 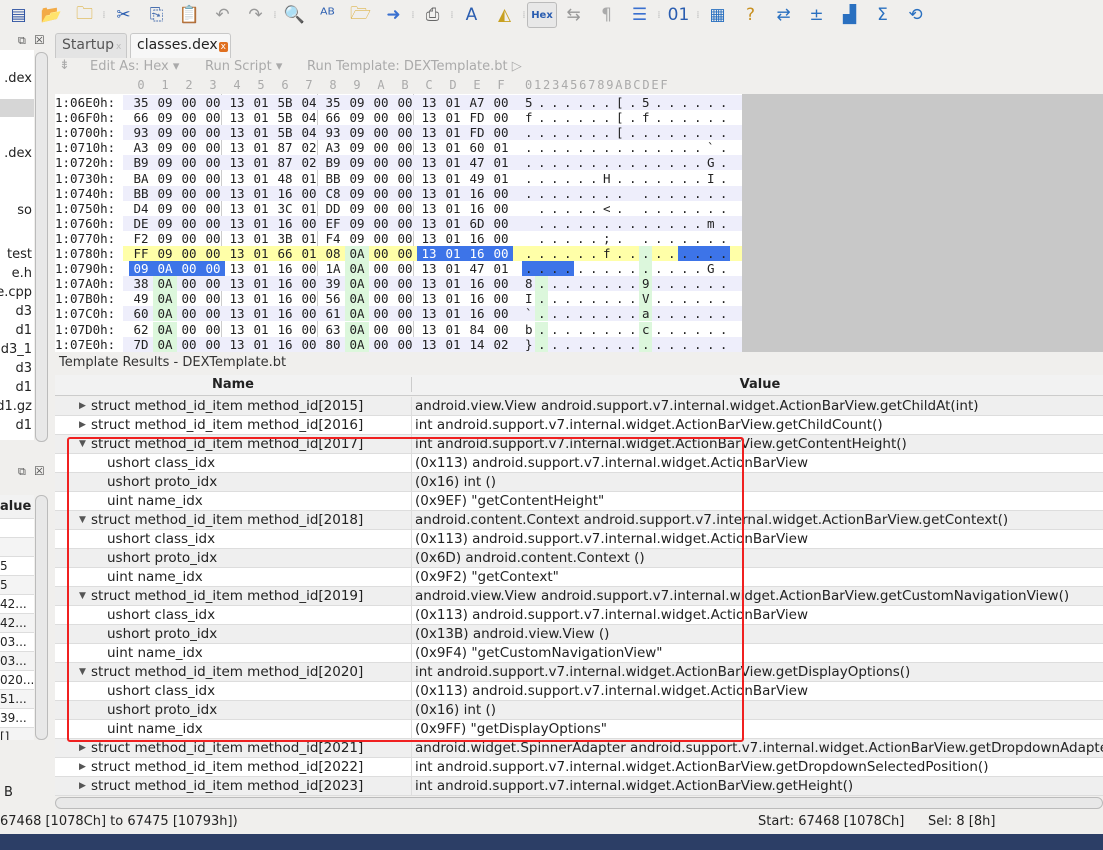 I want to click on hex-byte: 0A, so click(x=357, y=344).